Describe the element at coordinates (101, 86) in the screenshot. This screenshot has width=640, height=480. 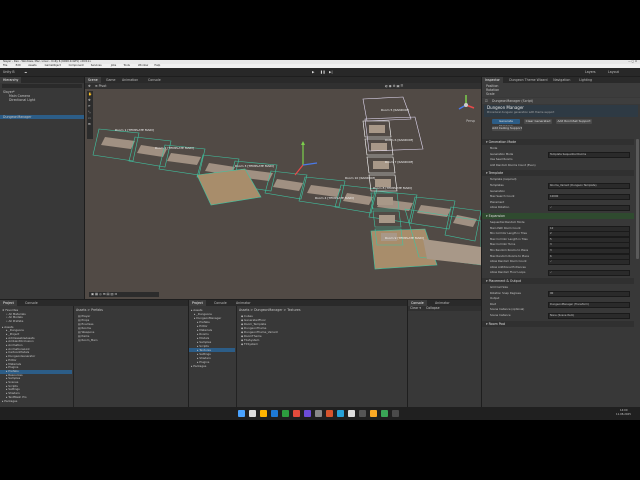
I see `pivot-dropdown: ⊕ Pivot` at that location.